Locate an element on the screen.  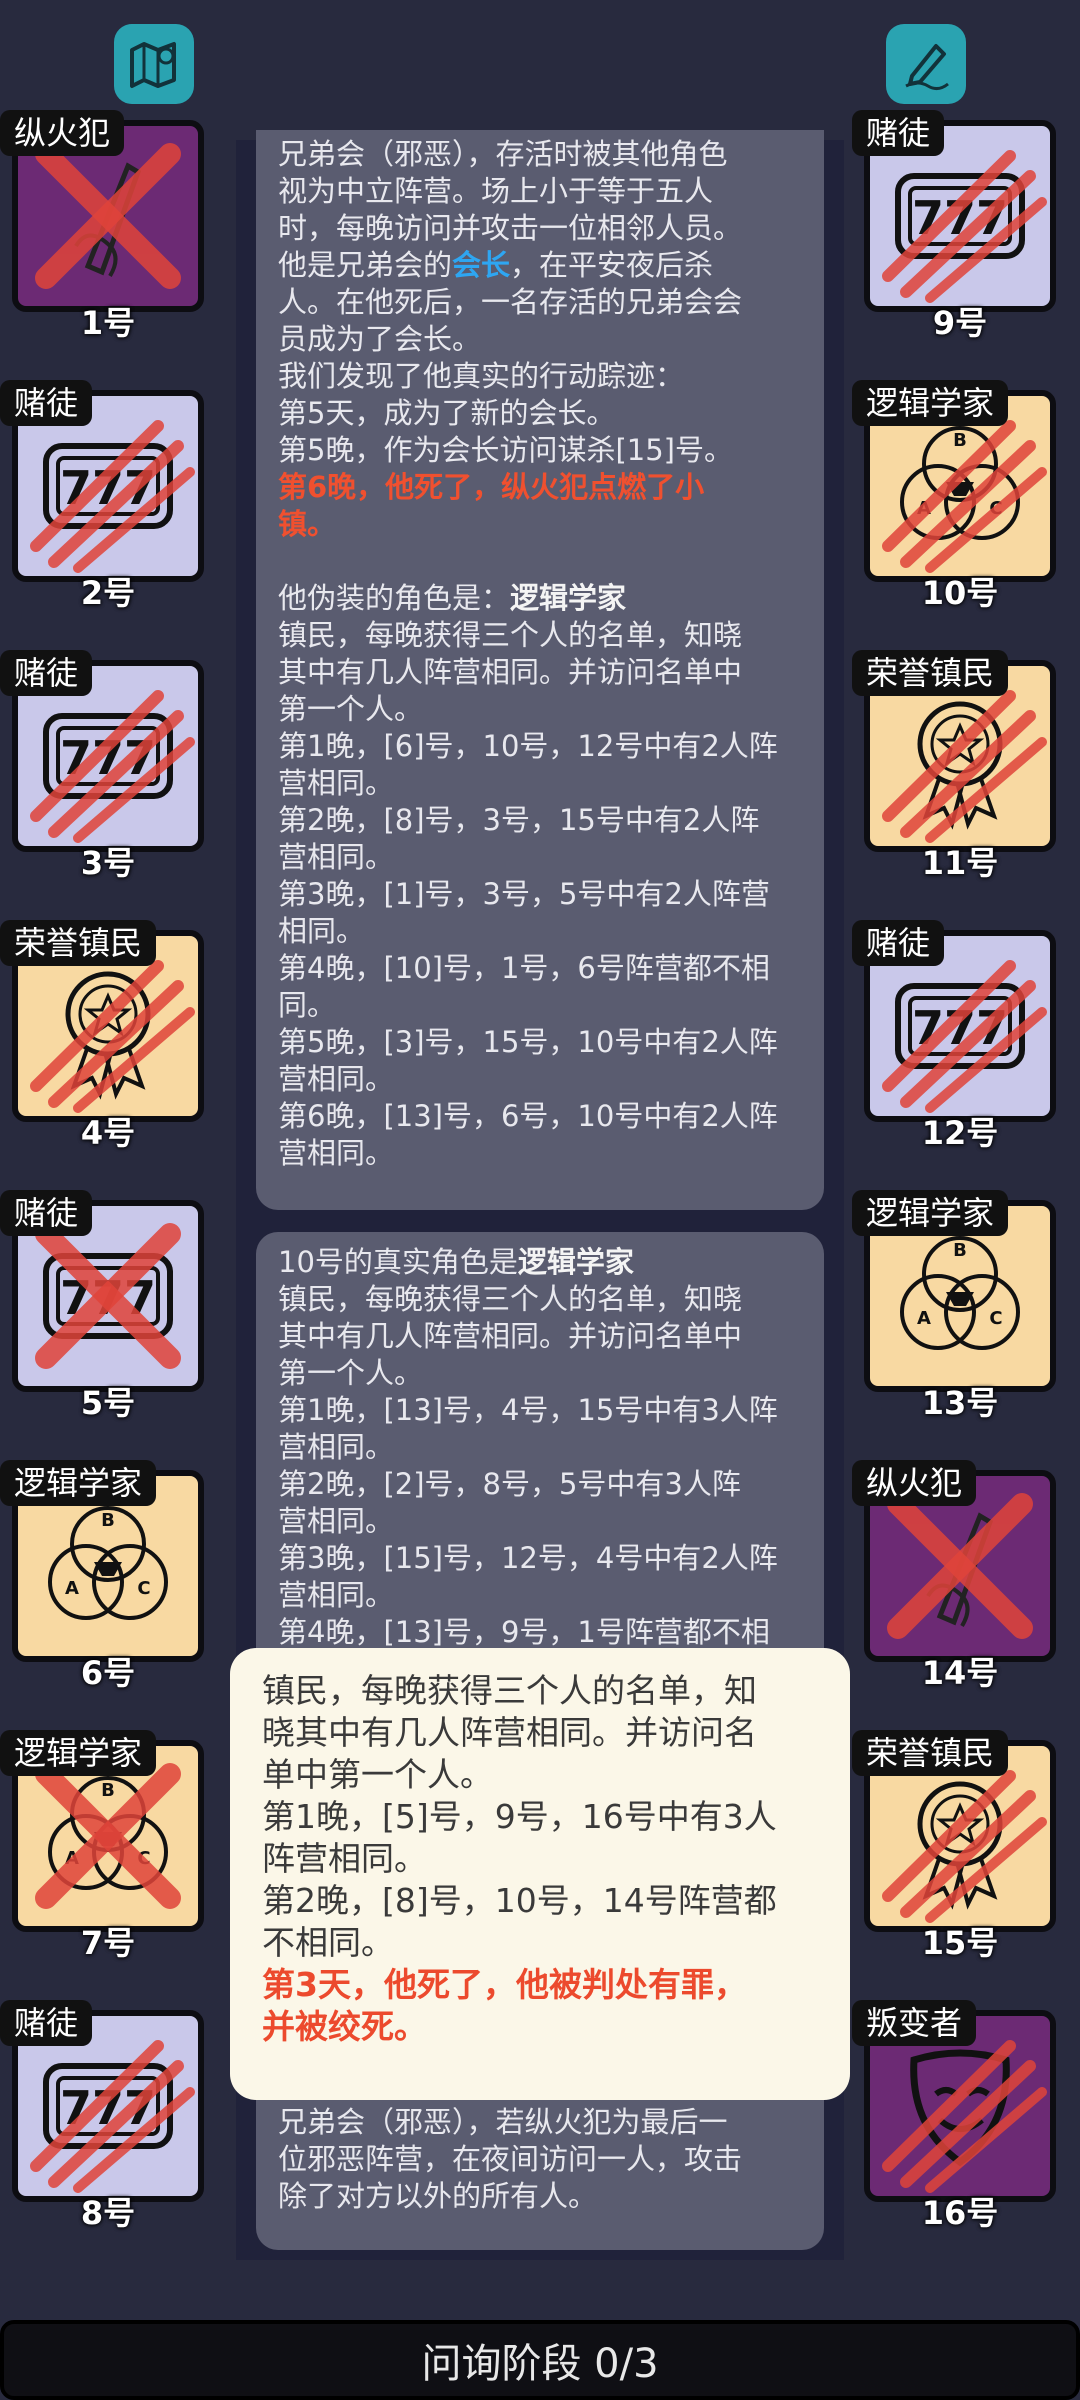
player-number: 11号 is located at coordinates (960, 863).